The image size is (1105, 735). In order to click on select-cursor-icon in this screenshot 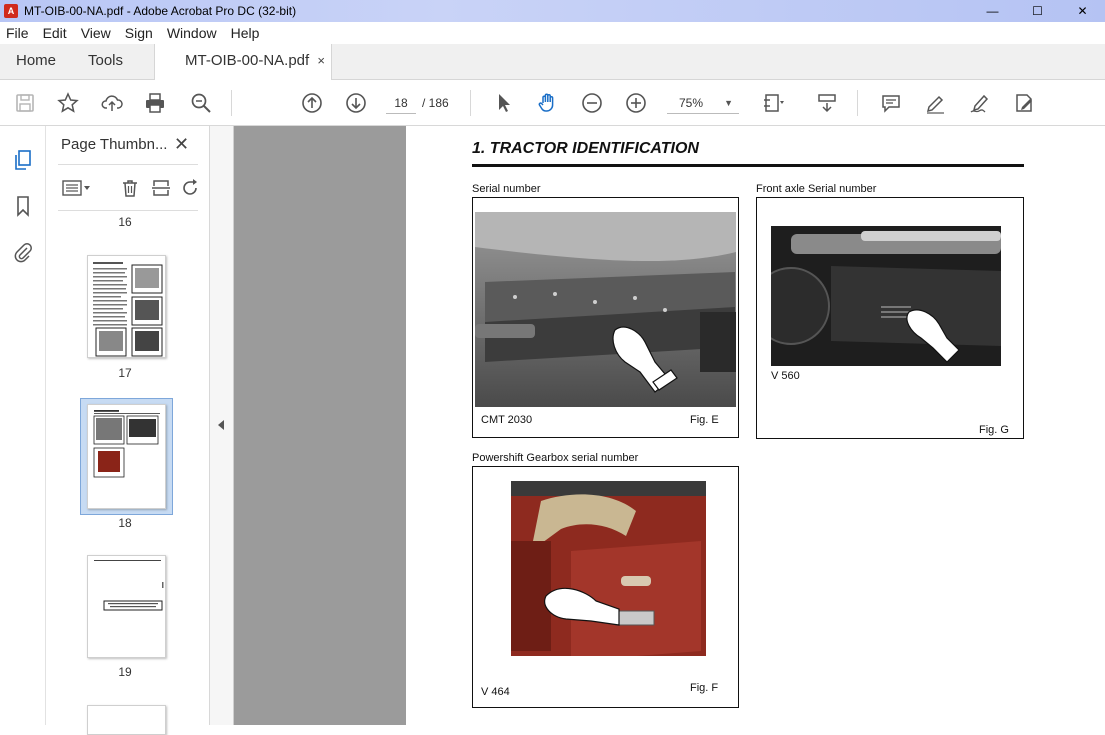, I will do `click(504, 103)`.